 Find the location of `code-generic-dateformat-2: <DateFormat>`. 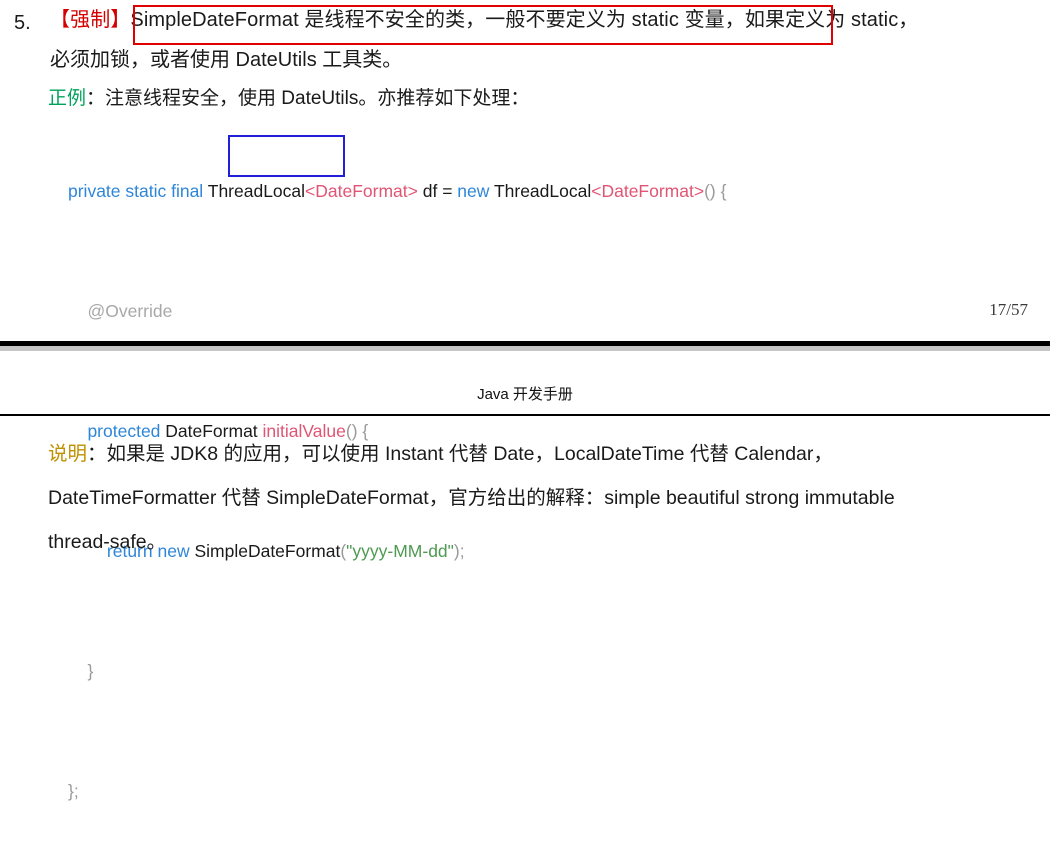

code-generic-dateformat-2: <DateFormat> is located at coordinates (648, 191).